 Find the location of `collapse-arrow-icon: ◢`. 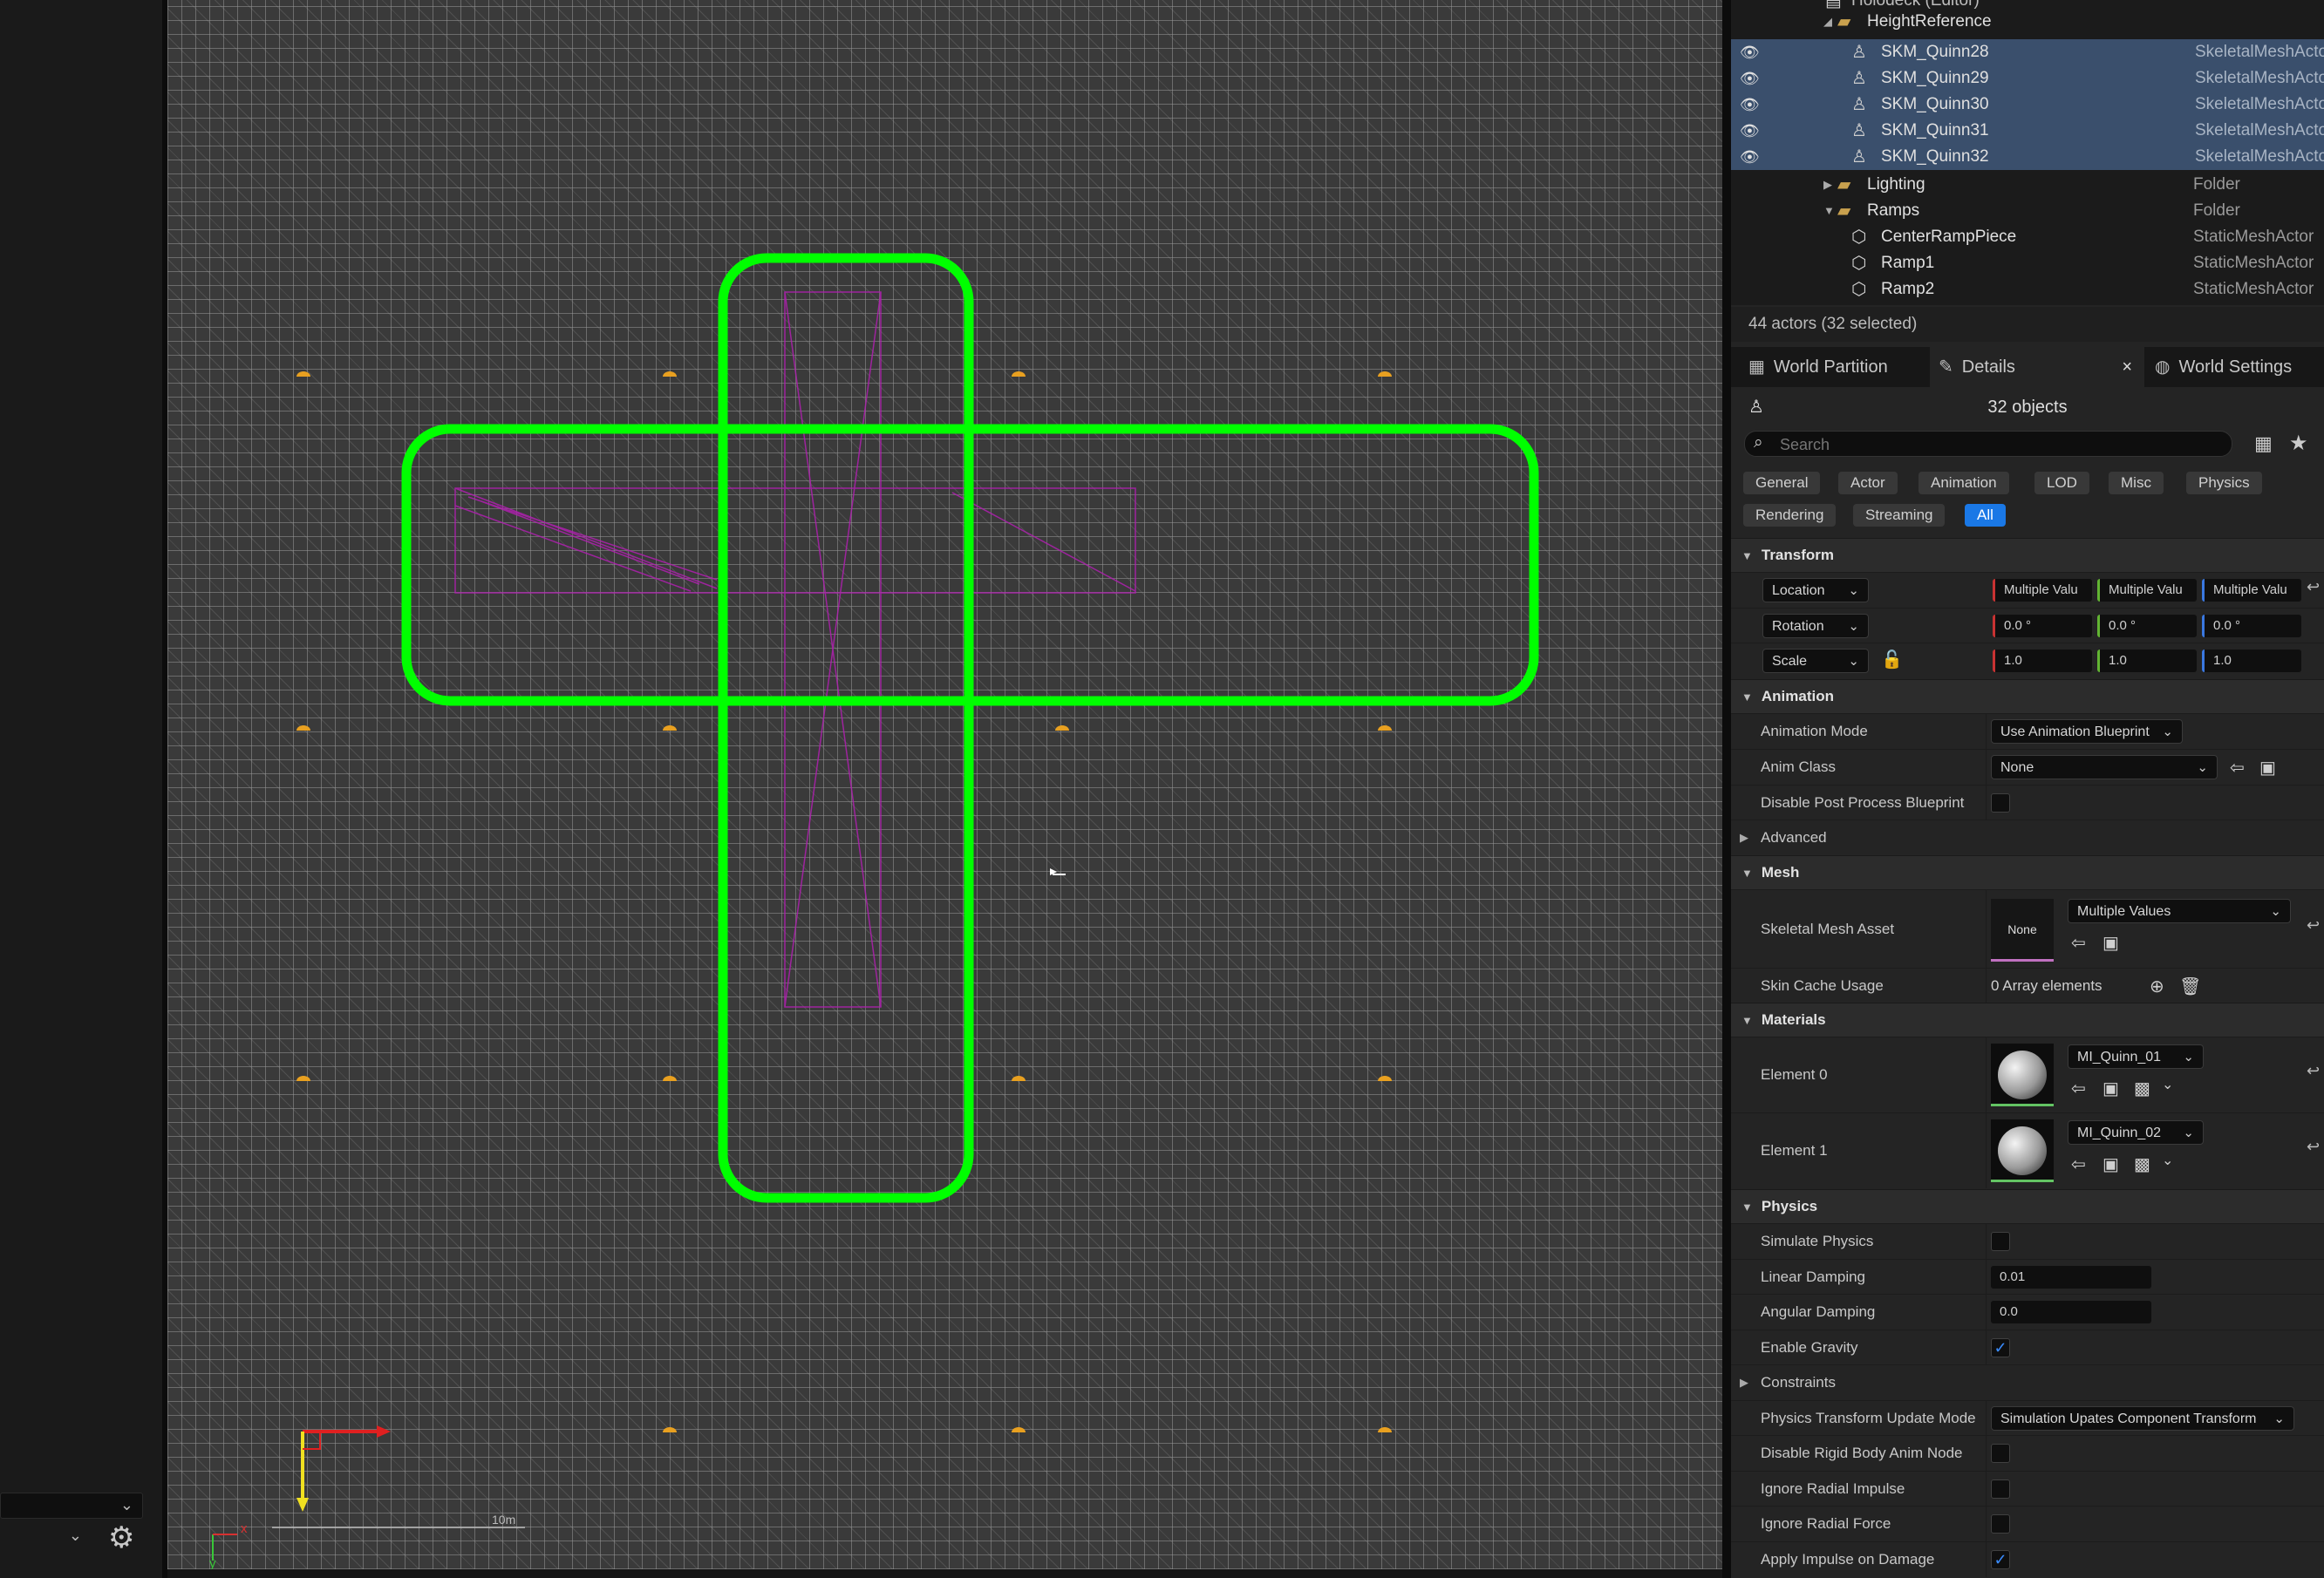

collapse-arrow-icon: ◢ is located at coordinates (1827, 22).